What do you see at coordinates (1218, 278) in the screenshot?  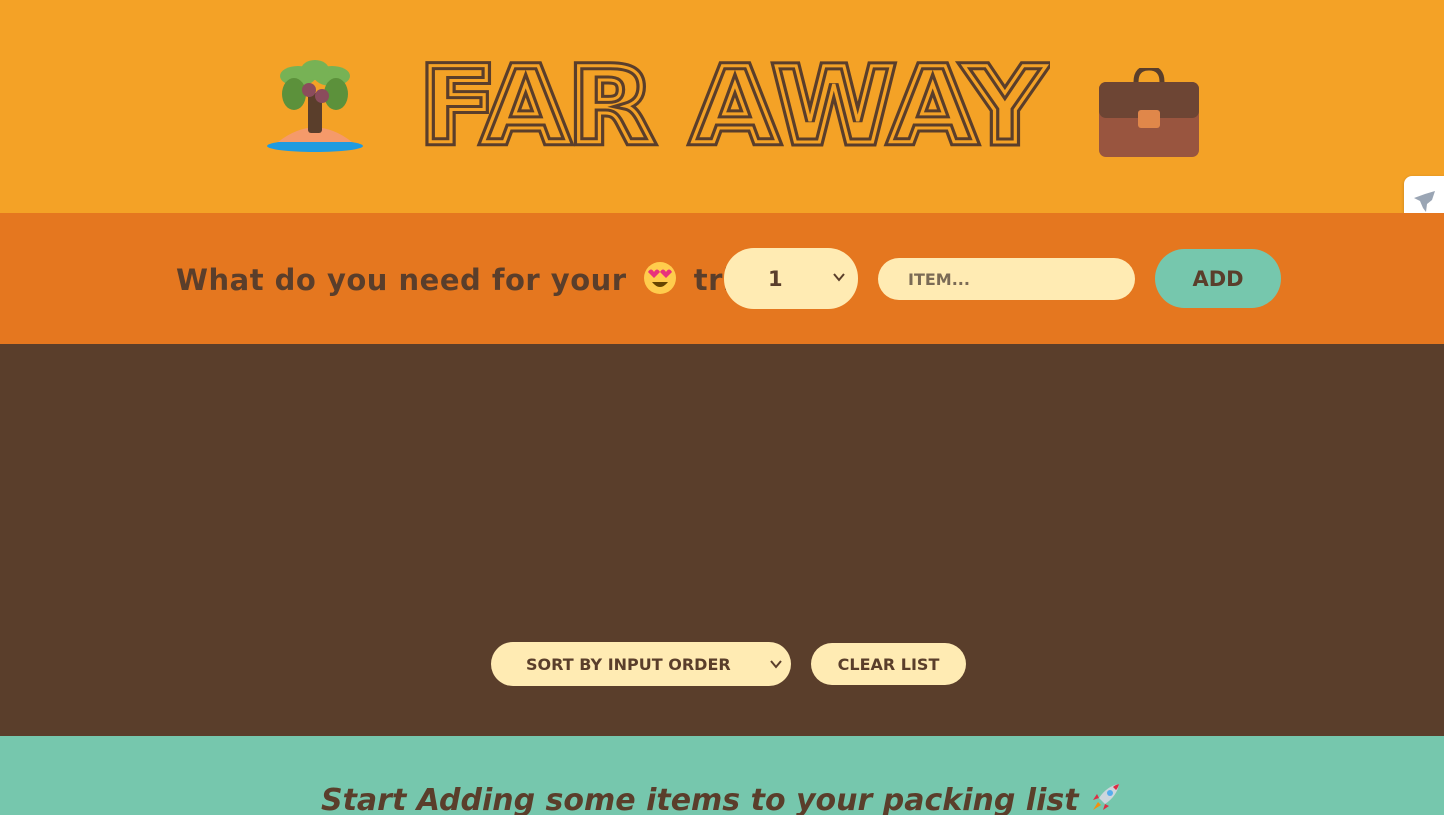 I see `add-button: ADD` at bounding box center [1218, 278].